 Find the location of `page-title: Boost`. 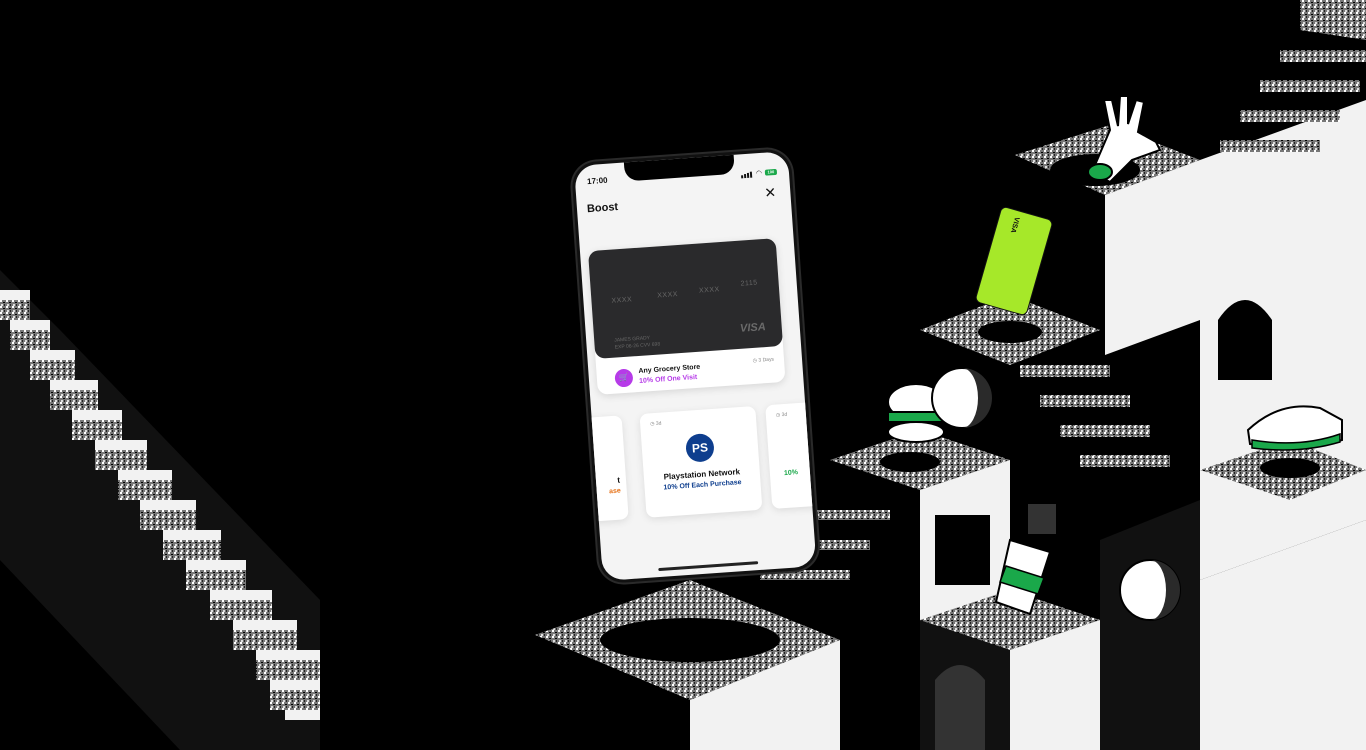

page-title: Boost is located at coordinates (602, 208).